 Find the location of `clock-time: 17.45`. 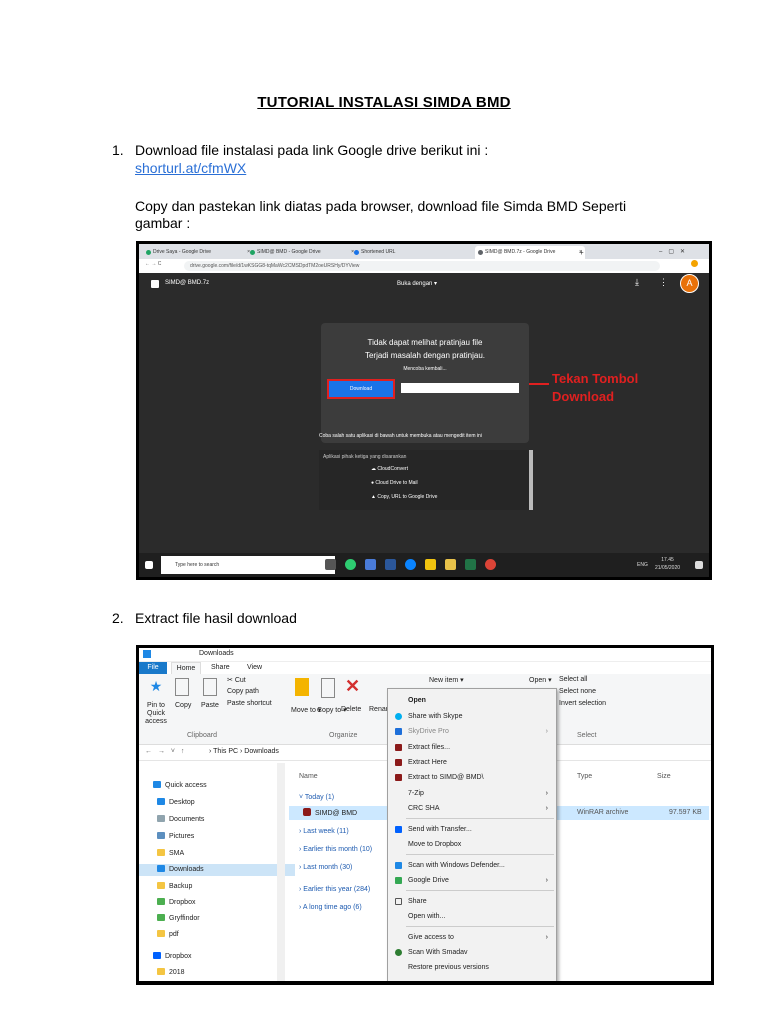

clock-time: 17.45 is located at coordinates (667, 560).